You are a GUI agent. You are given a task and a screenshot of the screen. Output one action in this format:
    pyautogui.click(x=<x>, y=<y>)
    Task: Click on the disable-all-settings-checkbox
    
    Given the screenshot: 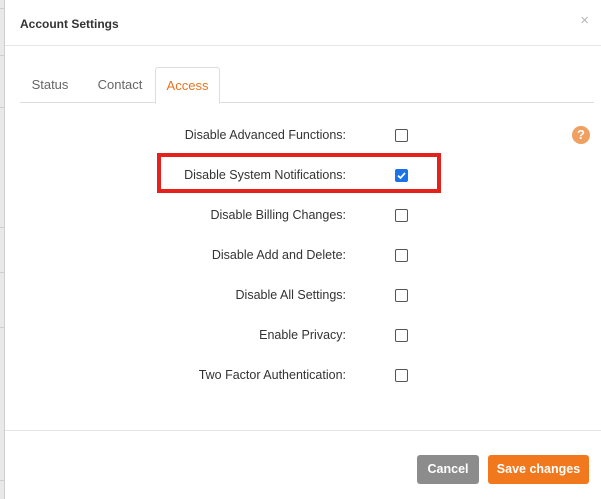 What is the action you would take?
    pyautogui.click(x=401, y=295)
    